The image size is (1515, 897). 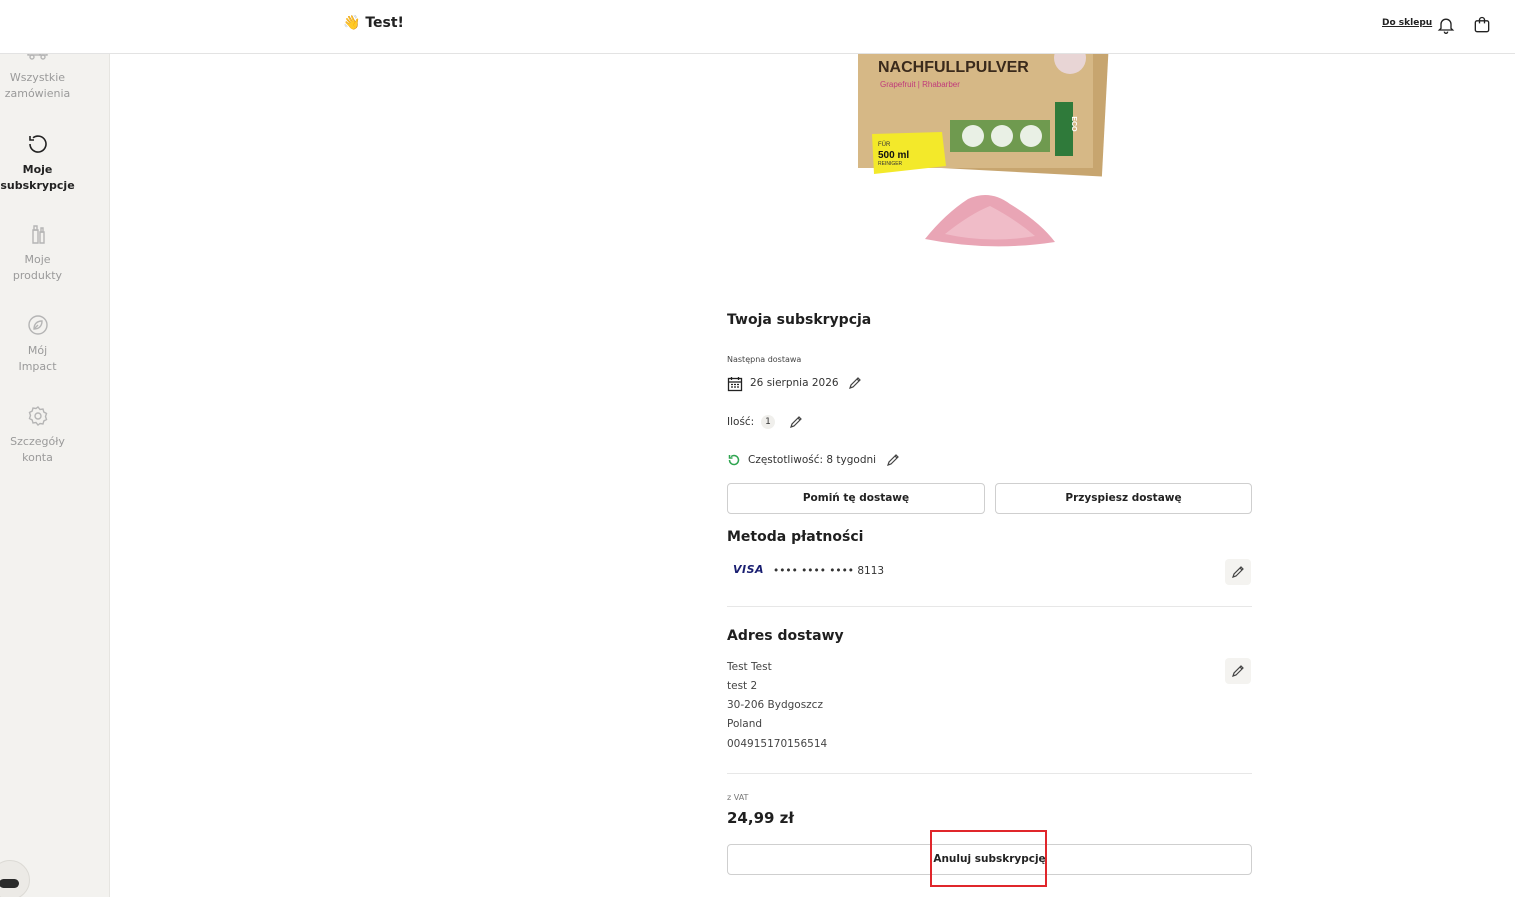 What do you see at coordinates (37, 267) in the screenshot?
I see `sidebar-item-label: Moje produkty` at bounding box center [37, 267].